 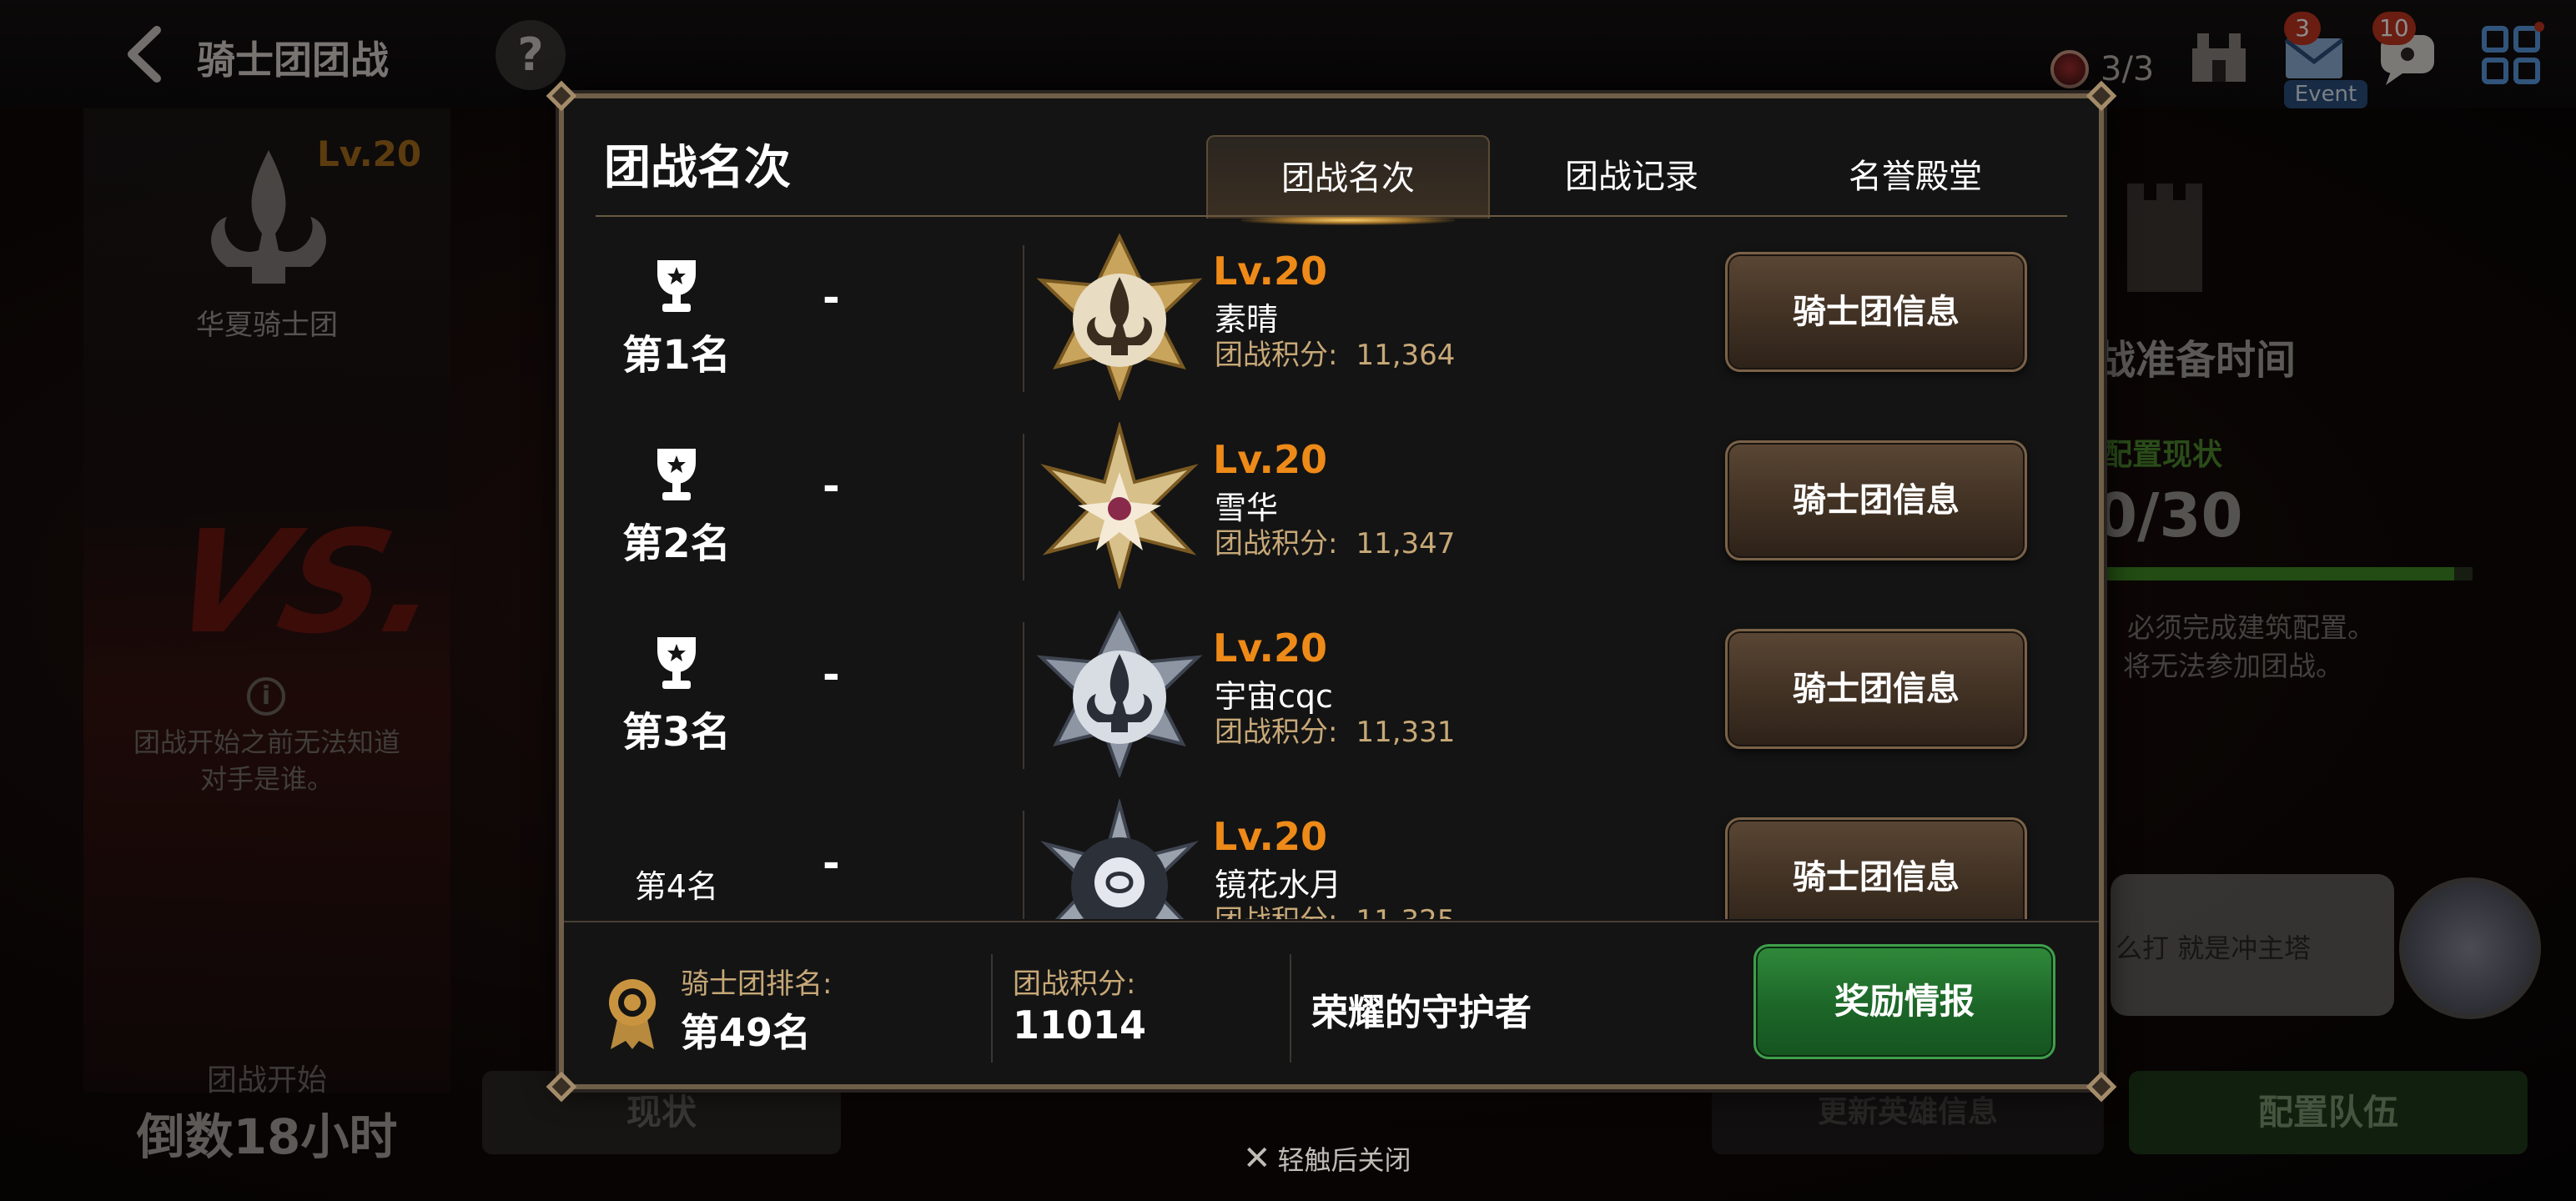 I want to click on guild-score: 团战积分: 11,347, so click(x=1335, y=541).